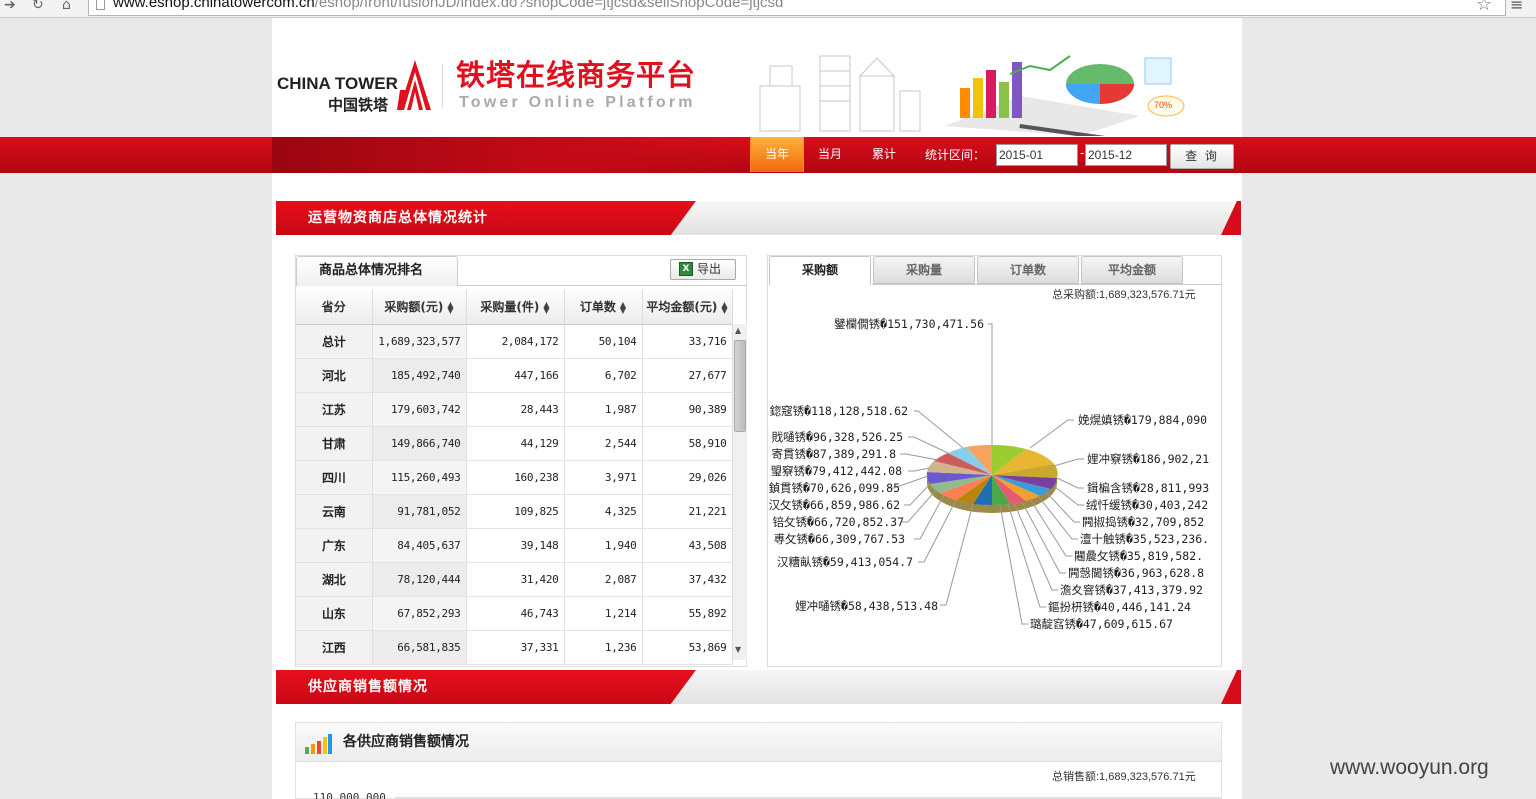 The image size is (1536, 799). Describe the element at coordinates (839, 522) in the screenshot. I see `pie-label: 锫攵锈�66,720,852.37` at that location.